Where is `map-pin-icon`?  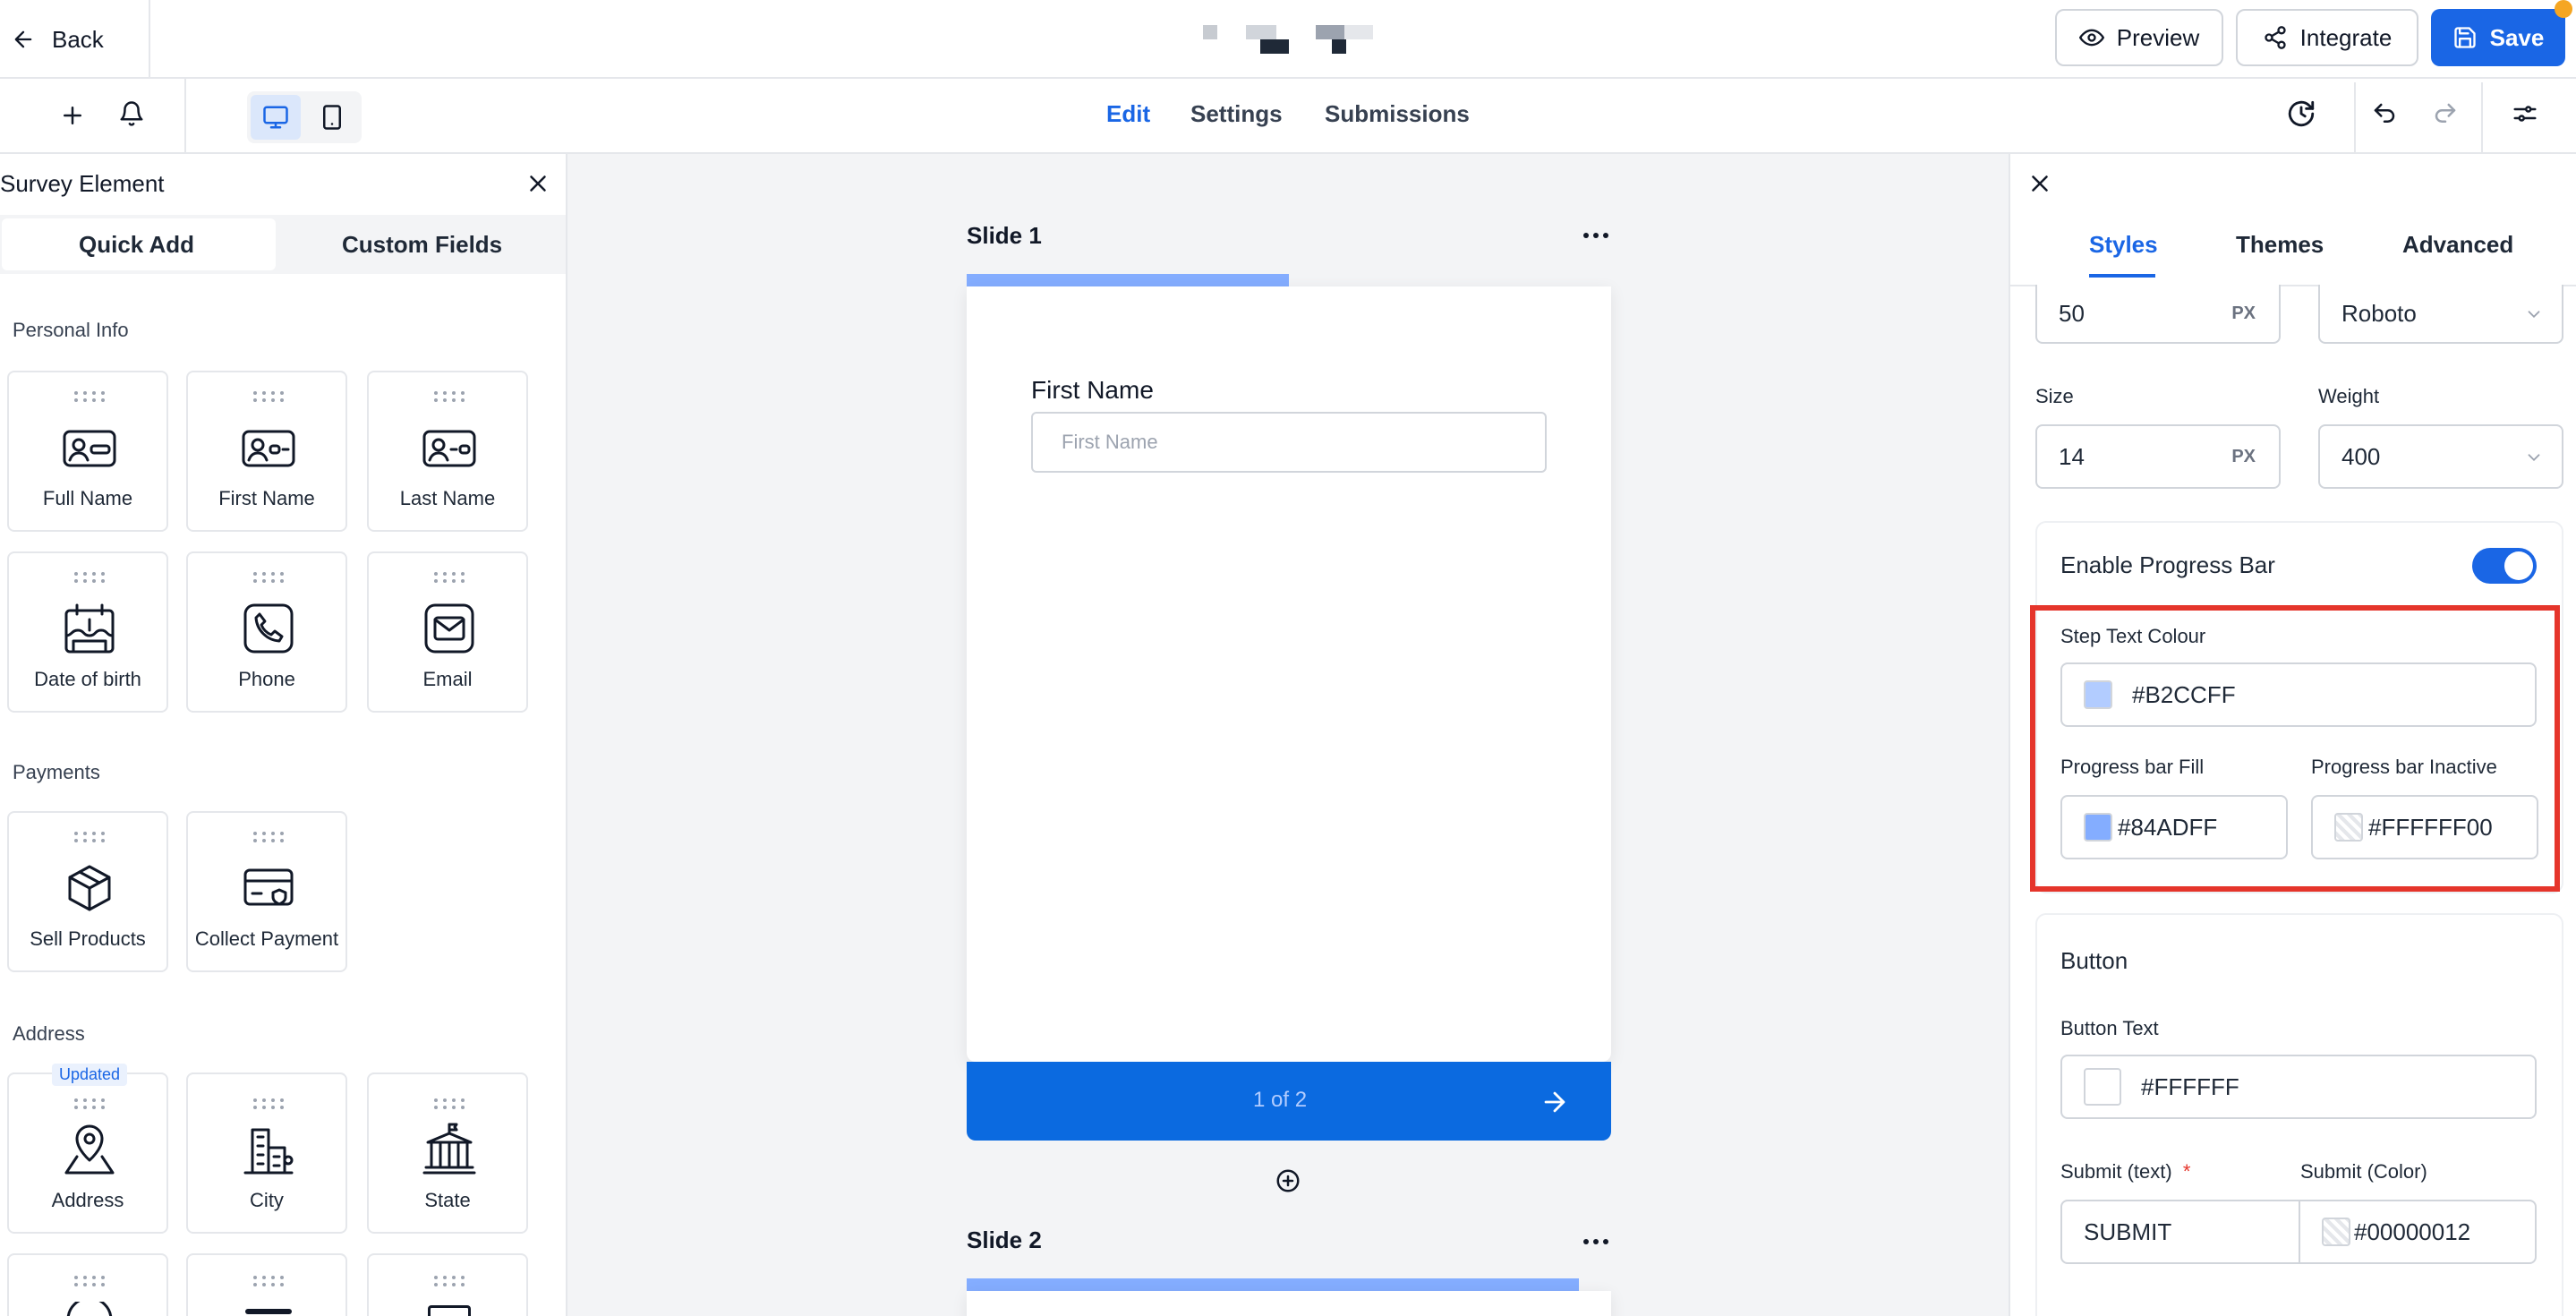 map-pin-icon is located at coordinates (89, 1149).